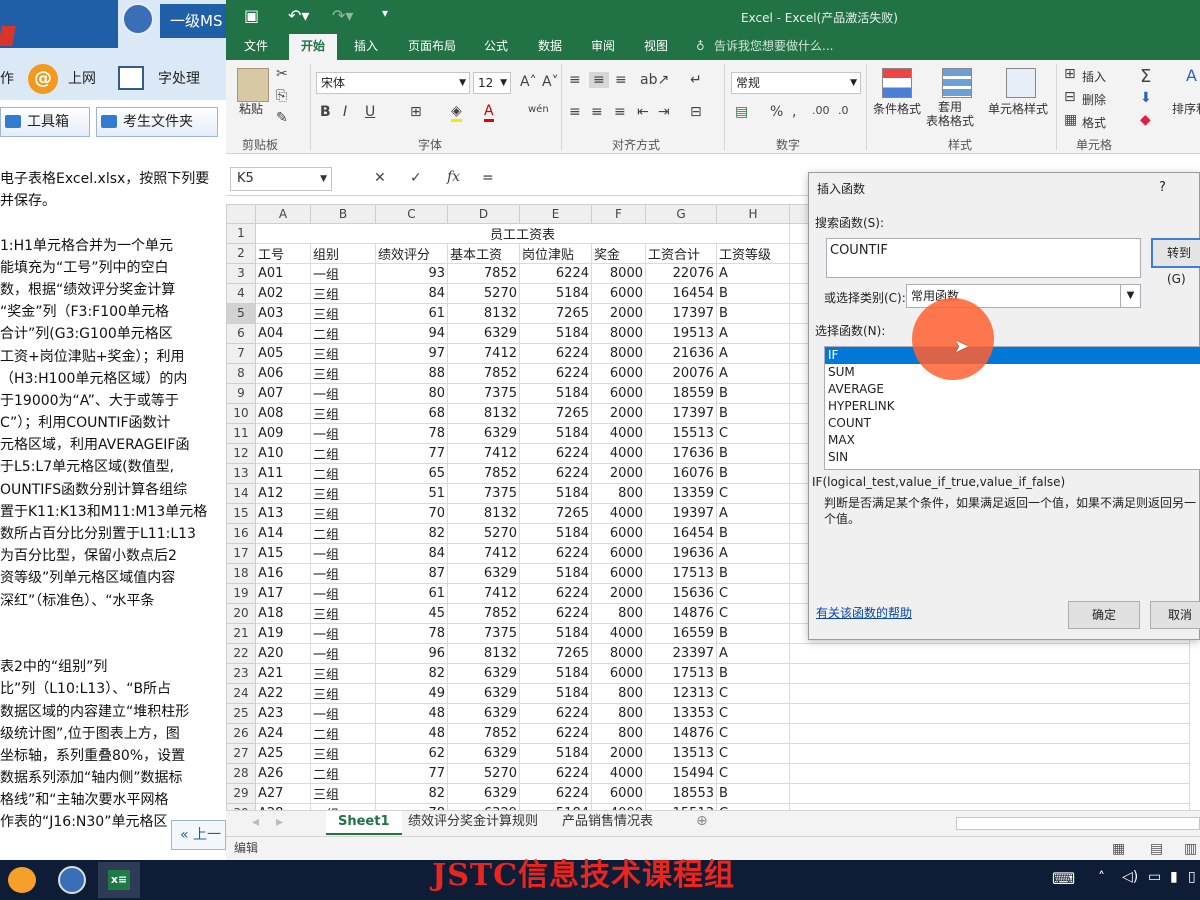  Describe the element at coordinates (241, 293) in the screenshot. I see `row-header: 4` at that location.